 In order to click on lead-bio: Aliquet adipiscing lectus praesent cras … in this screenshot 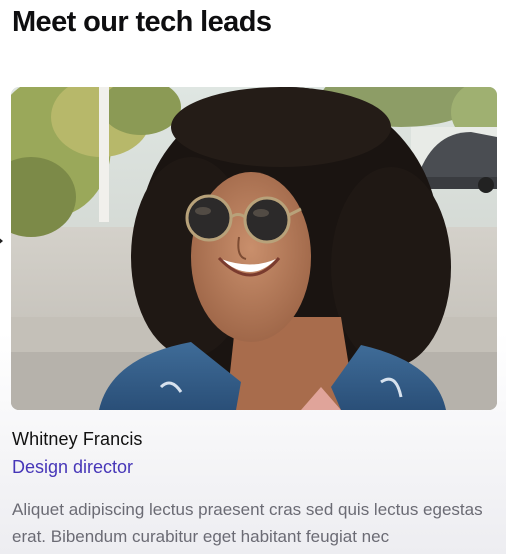, I will do `click(247, 523)`.